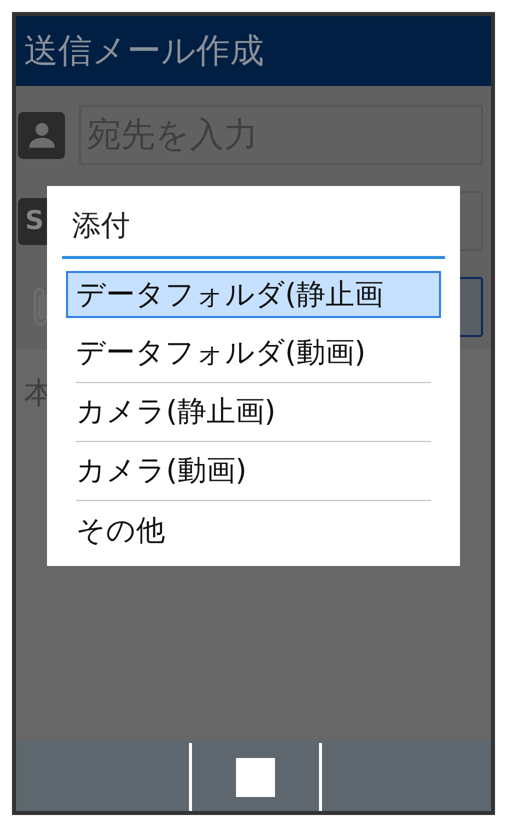 The height and width of the screenshot is (826, 507). I want to click on window-title: 送信メール作成, so click(144, 51).